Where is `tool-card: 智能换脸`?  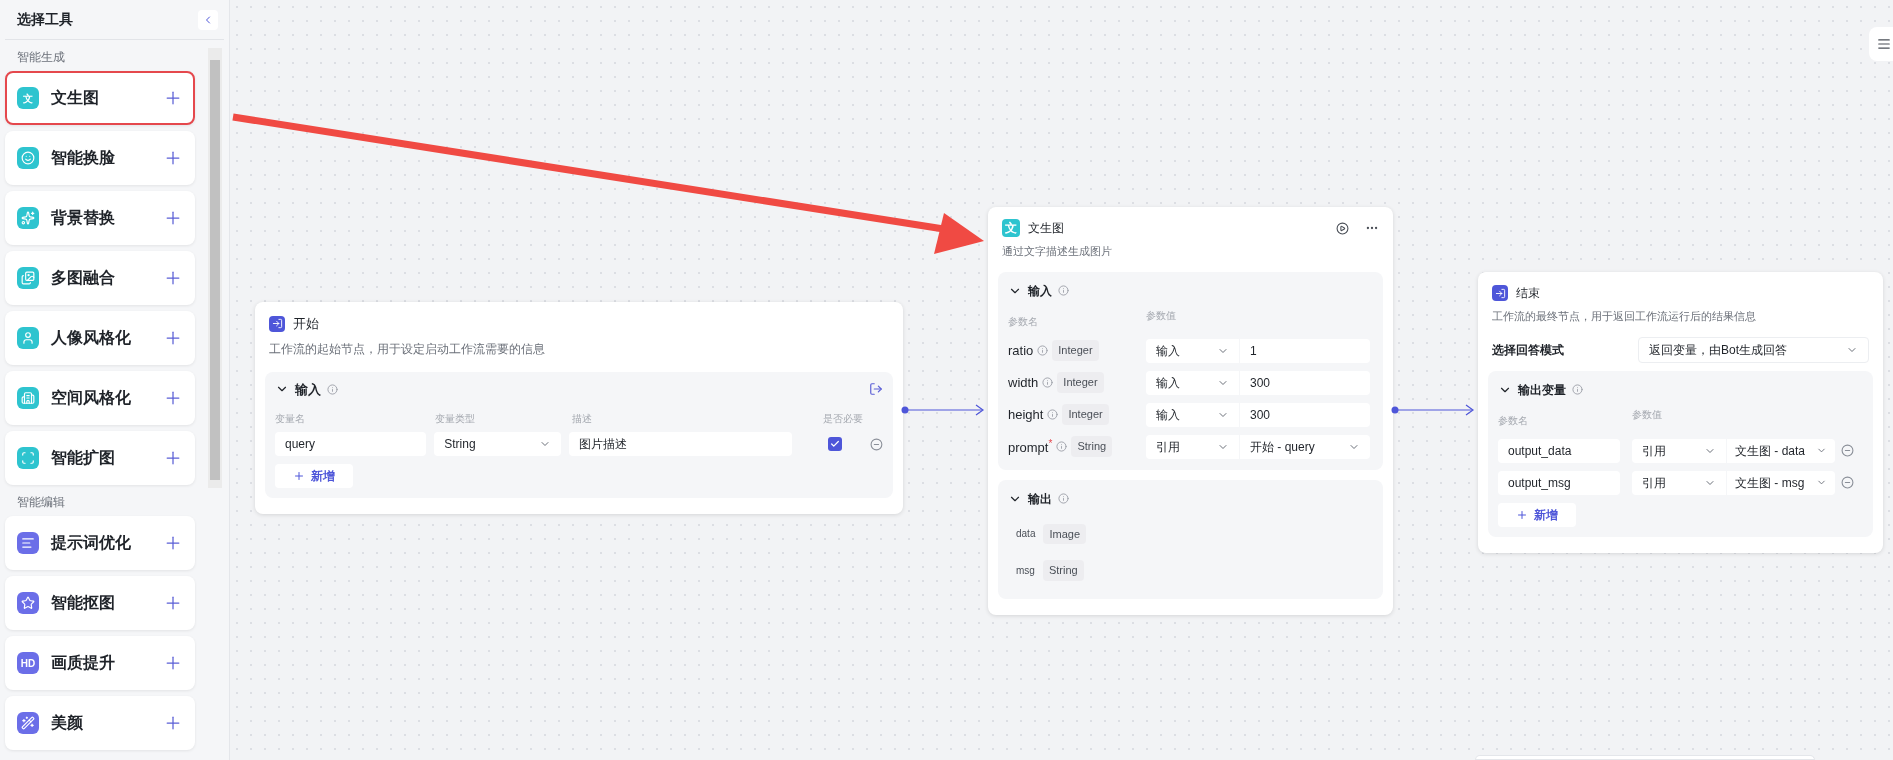 tool-card: 智能换脸 is located at coordinates (100, 158).